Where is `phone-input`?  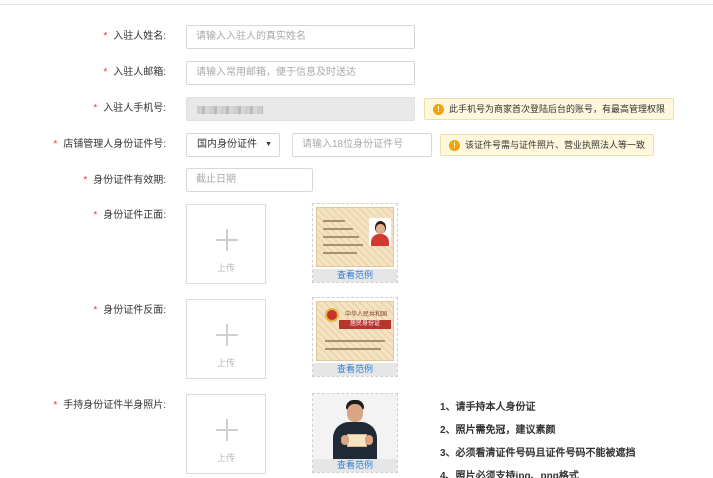 phone-input is located at coordinates (300, 109).